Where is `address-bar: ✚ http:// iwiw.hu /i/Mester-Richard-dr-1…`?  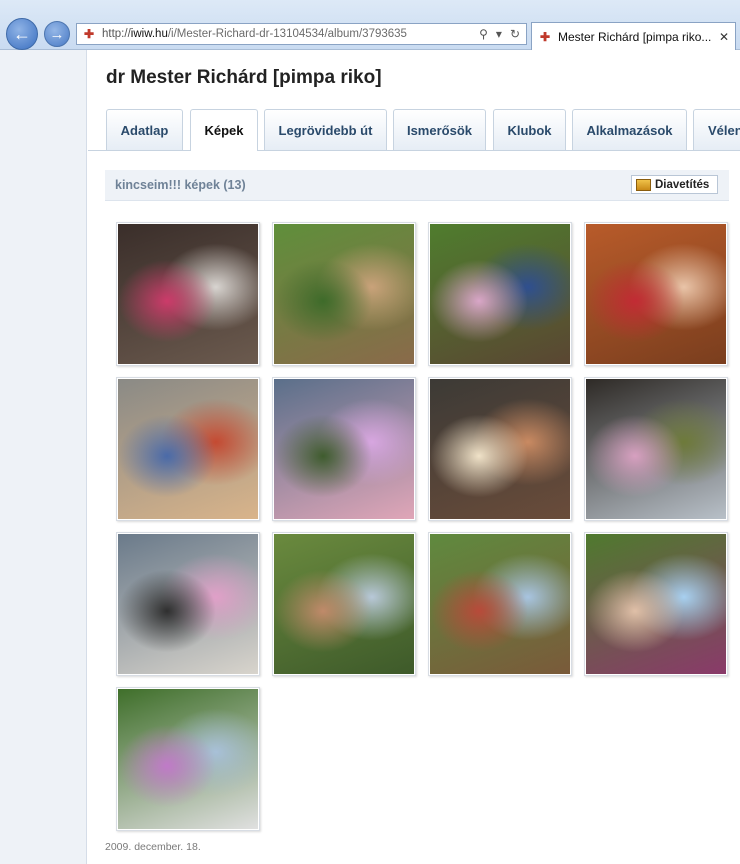
address-bar: ✚ http:// iwiw.hu /i/Mester-Richard-dr-1… is located at coordinates (301, 34).